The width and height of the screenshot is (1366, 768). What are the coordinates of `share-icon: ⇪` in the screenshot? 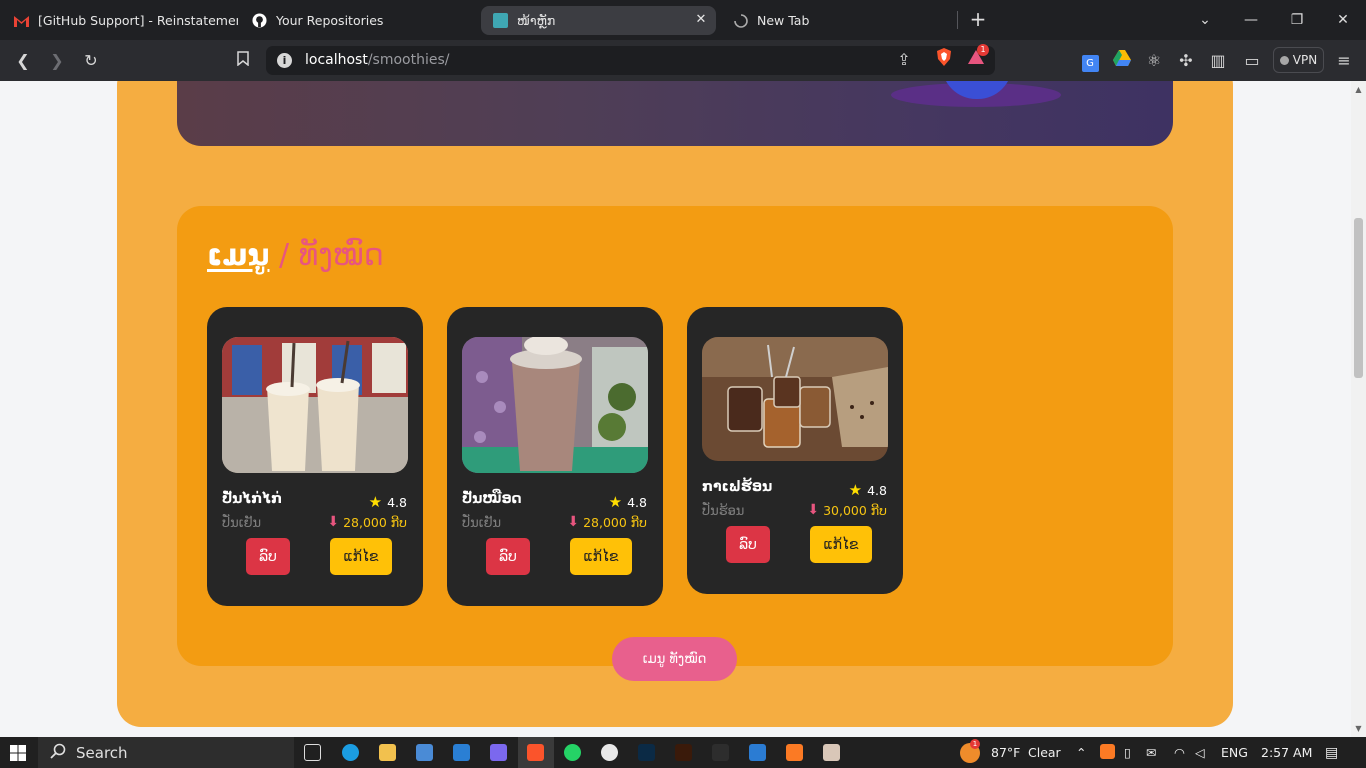 It's located at (904, 60).